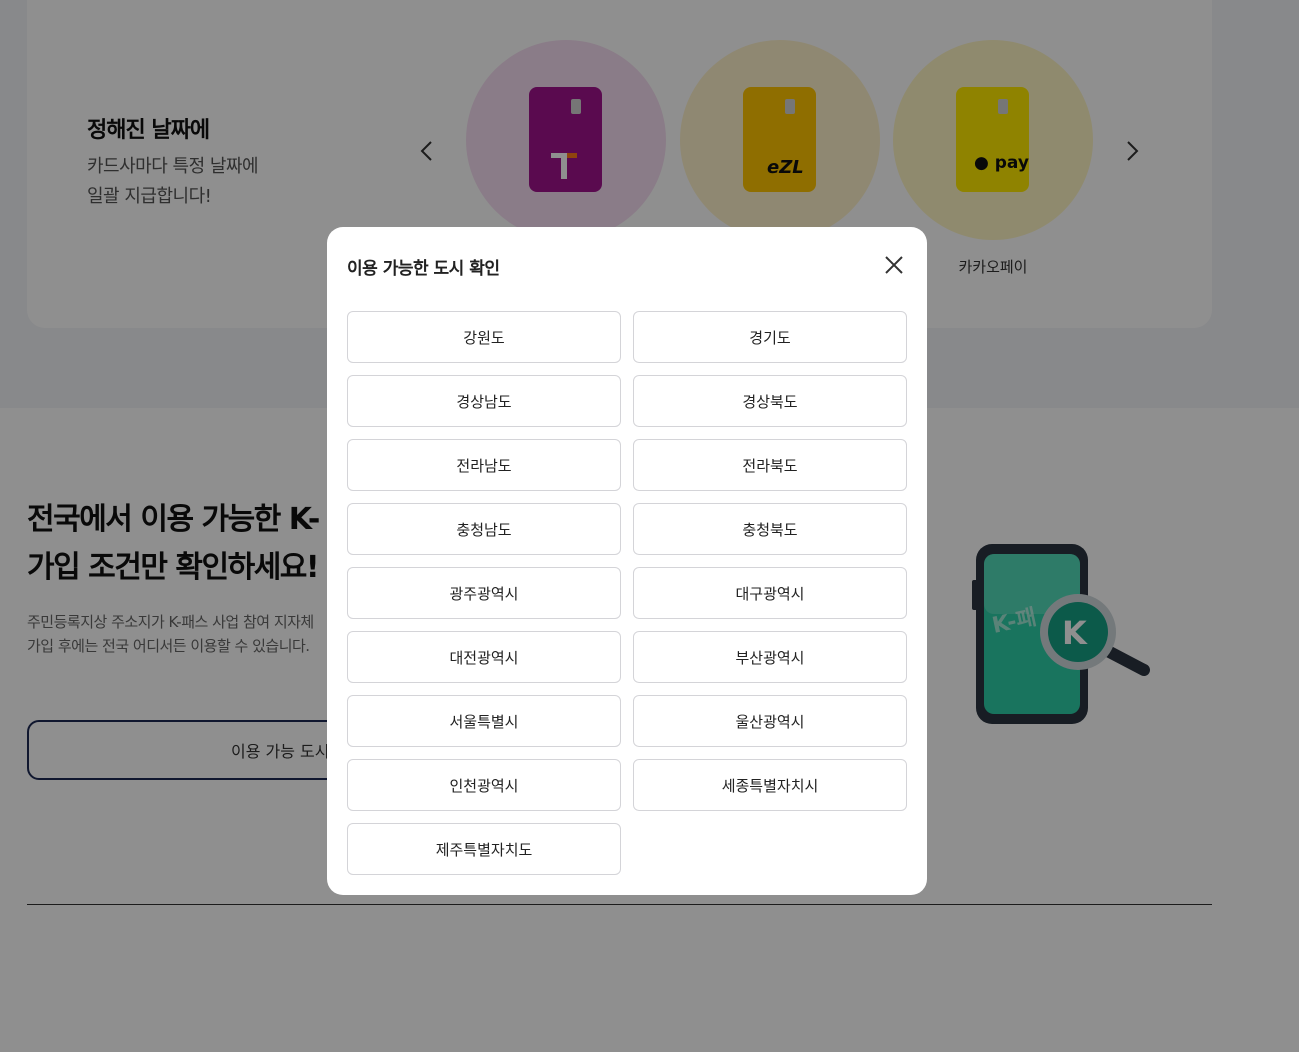 The width and height of the screenshot is (1299, 1052). I want to click on city-button-daejeon: 대전광역시, so click(484, 657).